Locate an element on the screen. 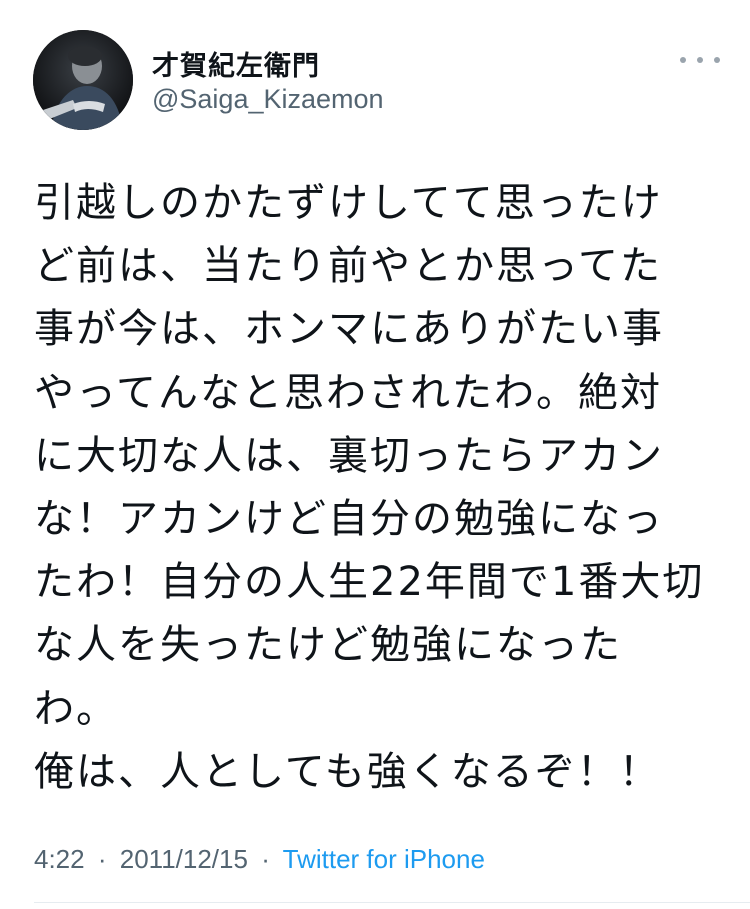 This screenshot has height=909, width=750. tweet-text-line: な人を失ったけど勉強になった is located at coordinates (328, 645).